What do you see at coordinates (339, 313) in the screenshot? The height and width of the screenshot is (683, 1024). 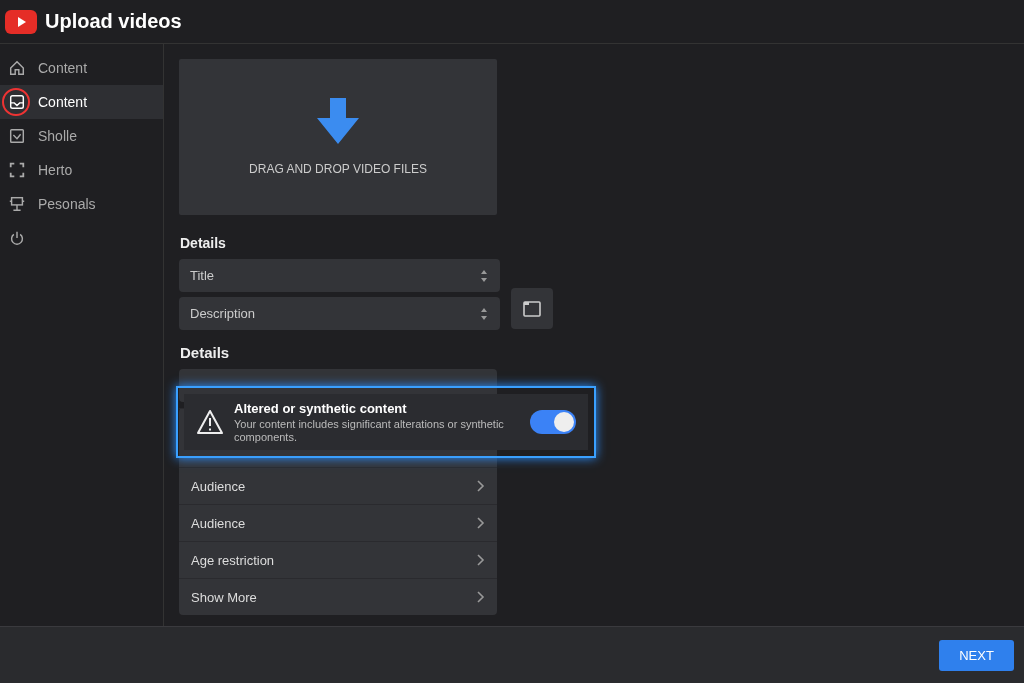 I see `dropdown-field: Description` at bounding box center [339, 313].